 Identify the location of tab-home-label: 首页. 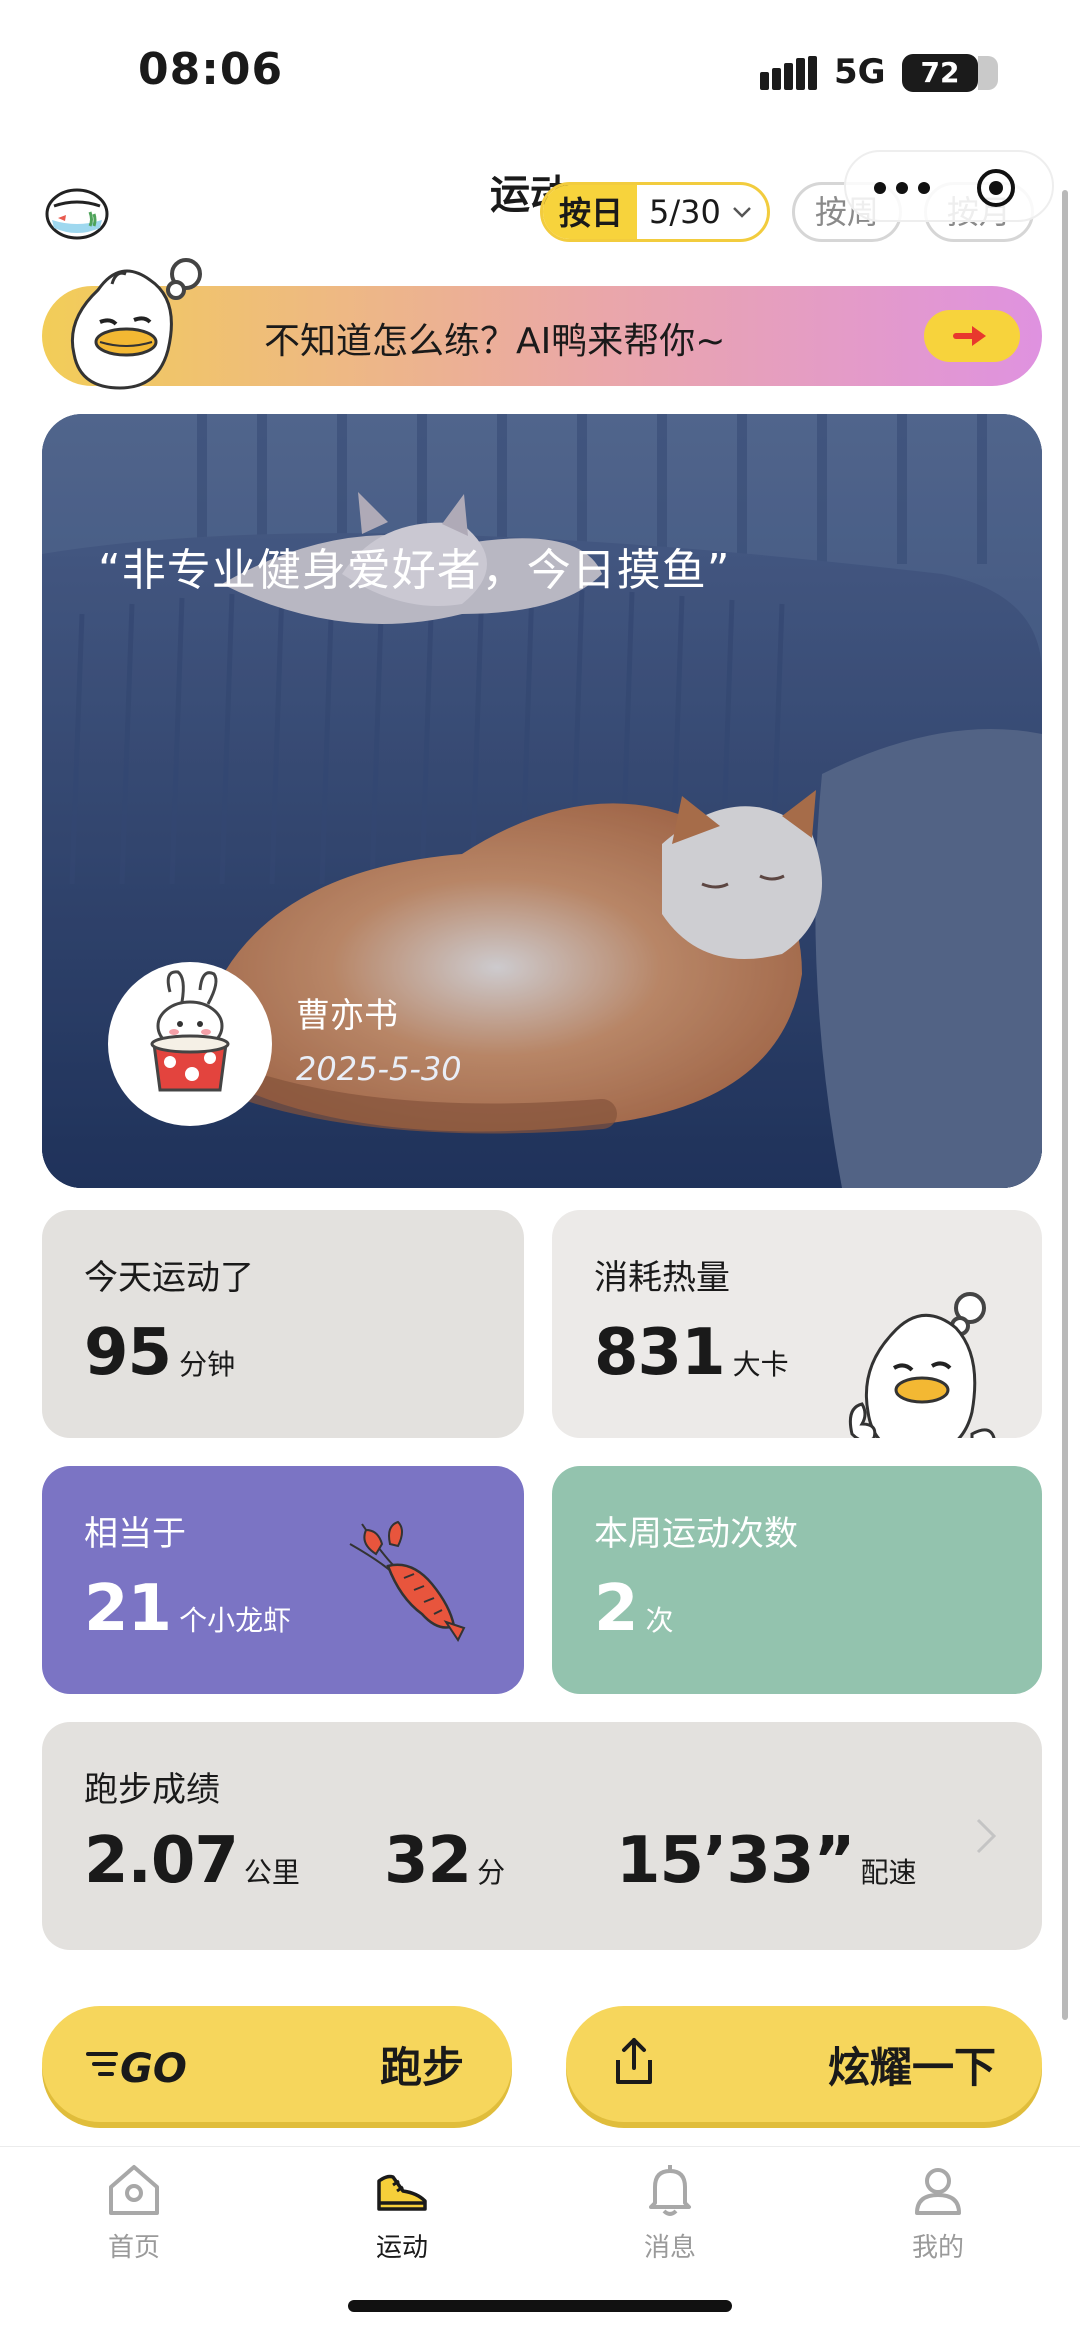
(133, 2248).